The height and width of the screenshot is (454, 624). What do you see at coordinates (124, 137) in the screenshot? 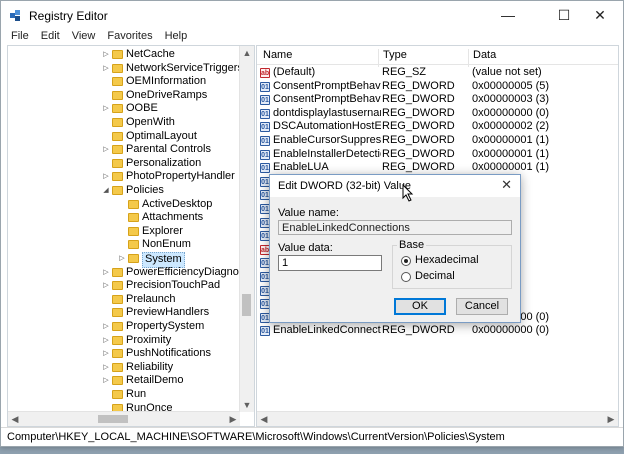
I see `tree-item: OptimalLayout` at bounding box center [124, 137].